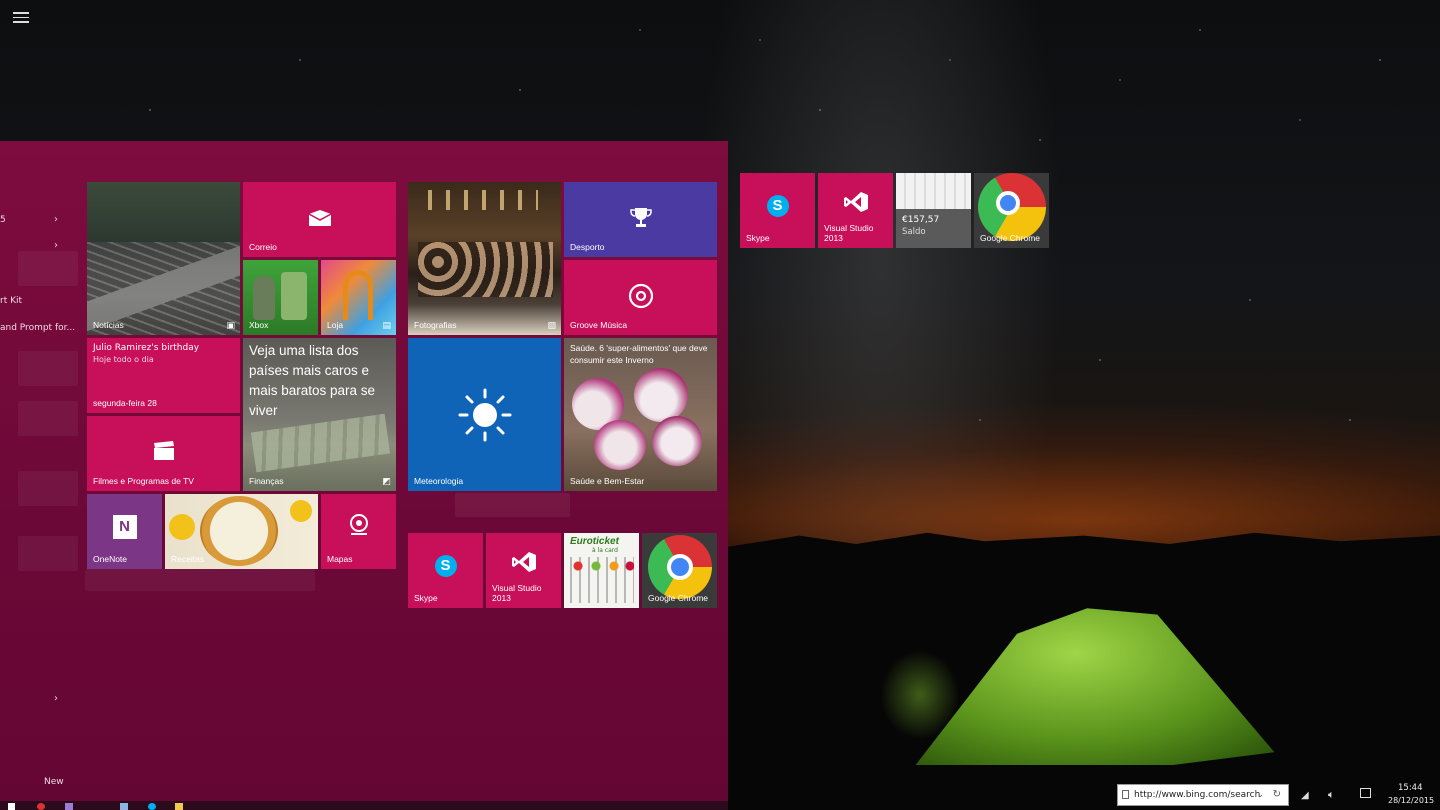 The image size is (1440, 810). I want to click on drag-ghost, so click(512, 505).